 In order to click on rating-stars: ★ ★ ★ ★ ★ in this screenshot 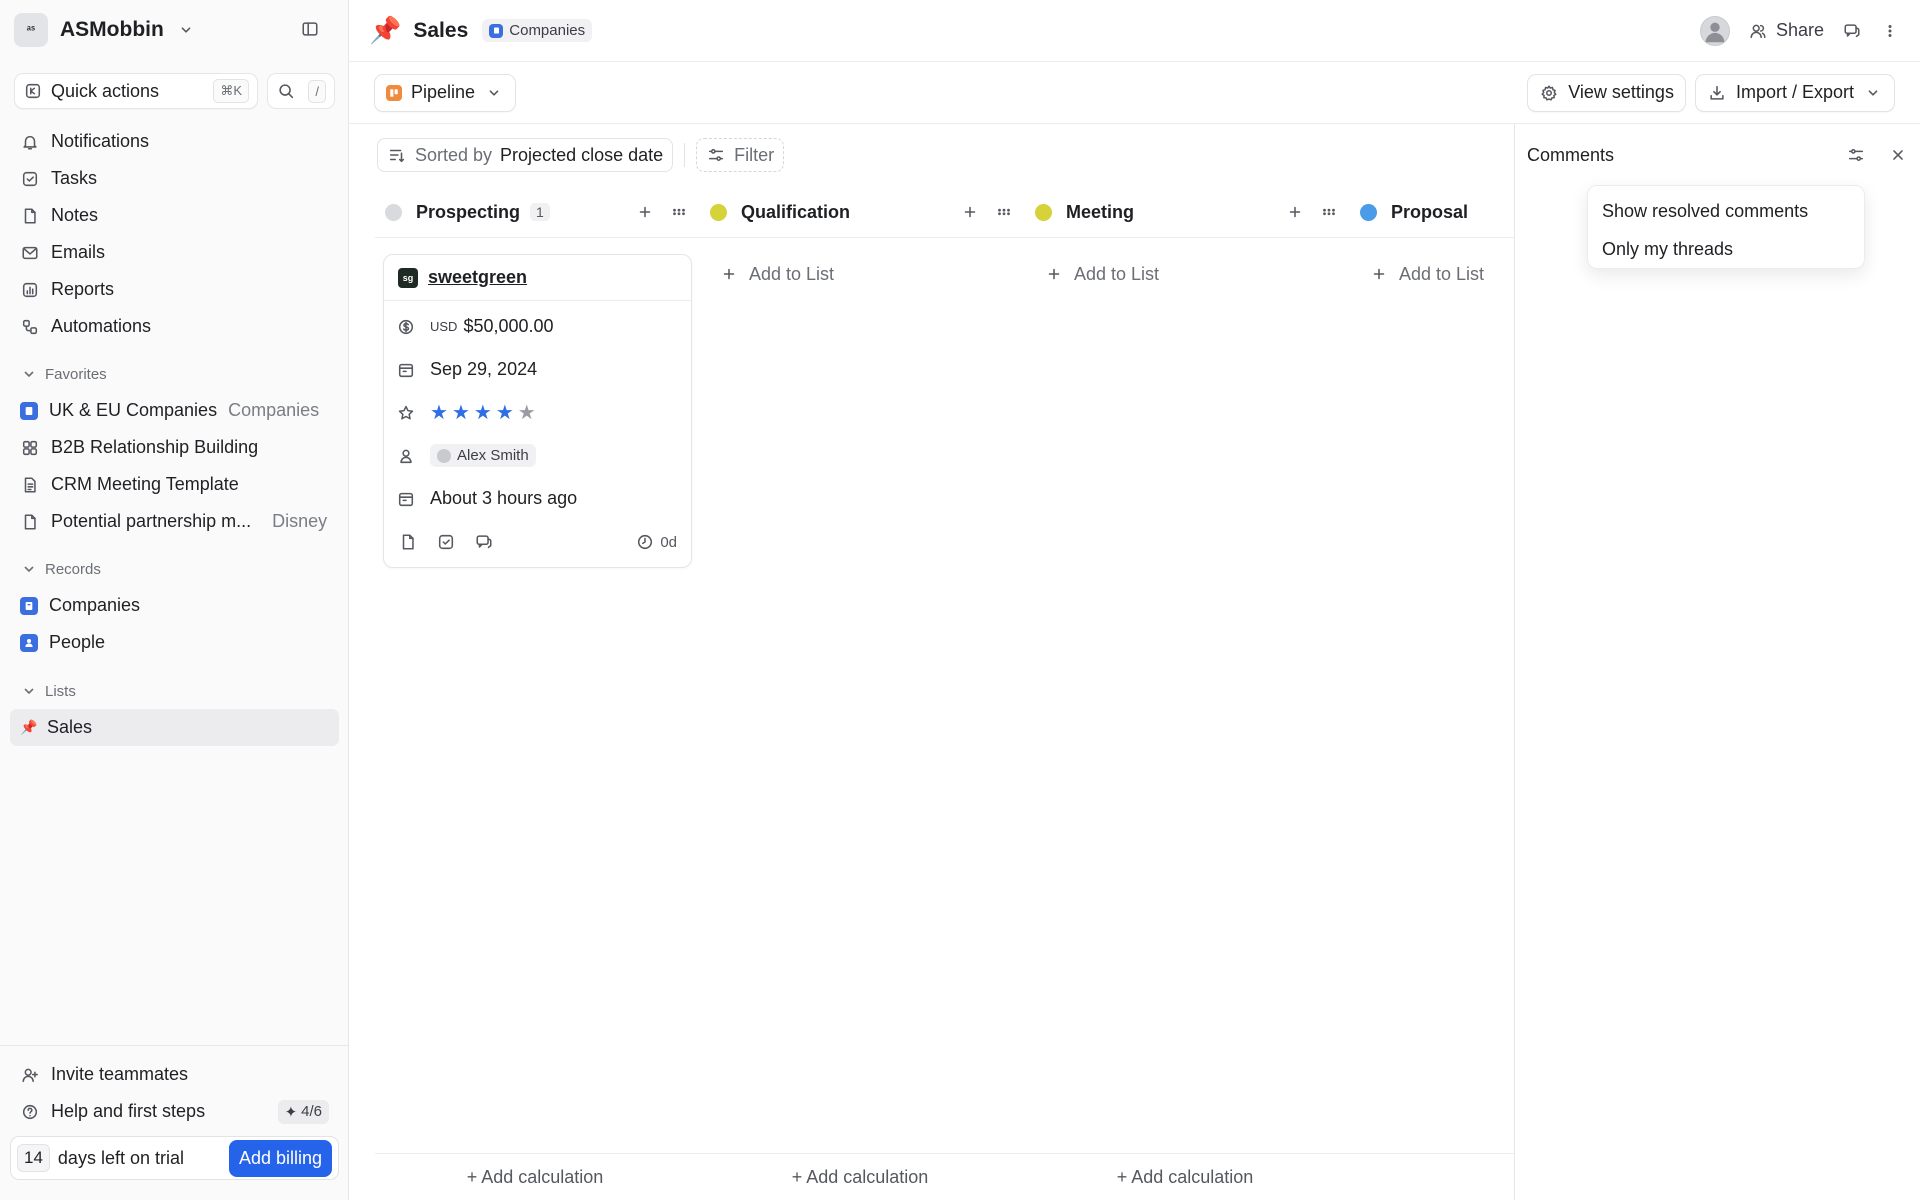, I will do `click(483, 413)`.